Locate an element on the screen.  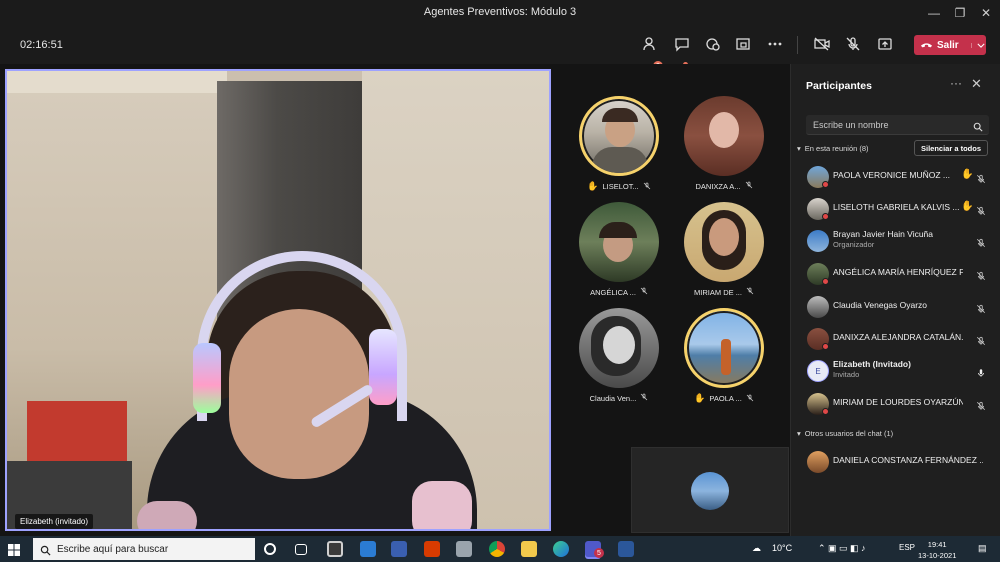
participant-row: Brayan Javier Hain Vicuña Organizador is located at coordinates (899, 241).